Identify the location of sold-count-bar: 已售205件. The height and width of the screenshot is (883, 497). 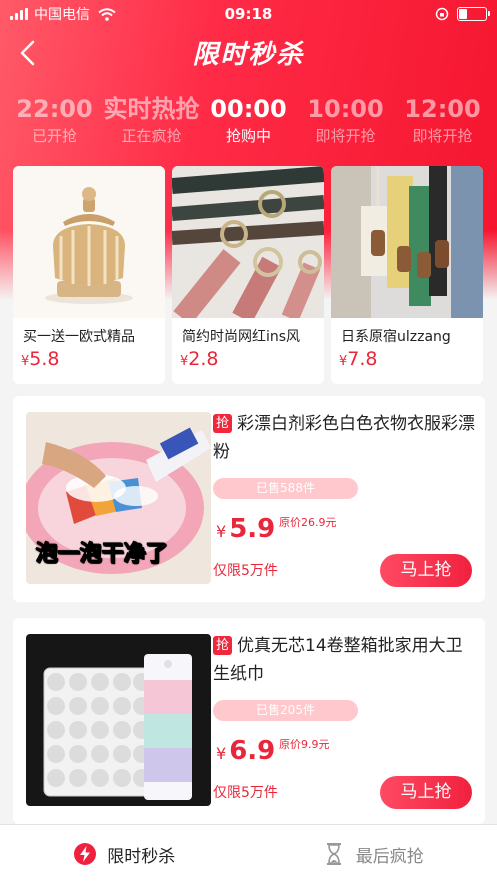
(285, 710).